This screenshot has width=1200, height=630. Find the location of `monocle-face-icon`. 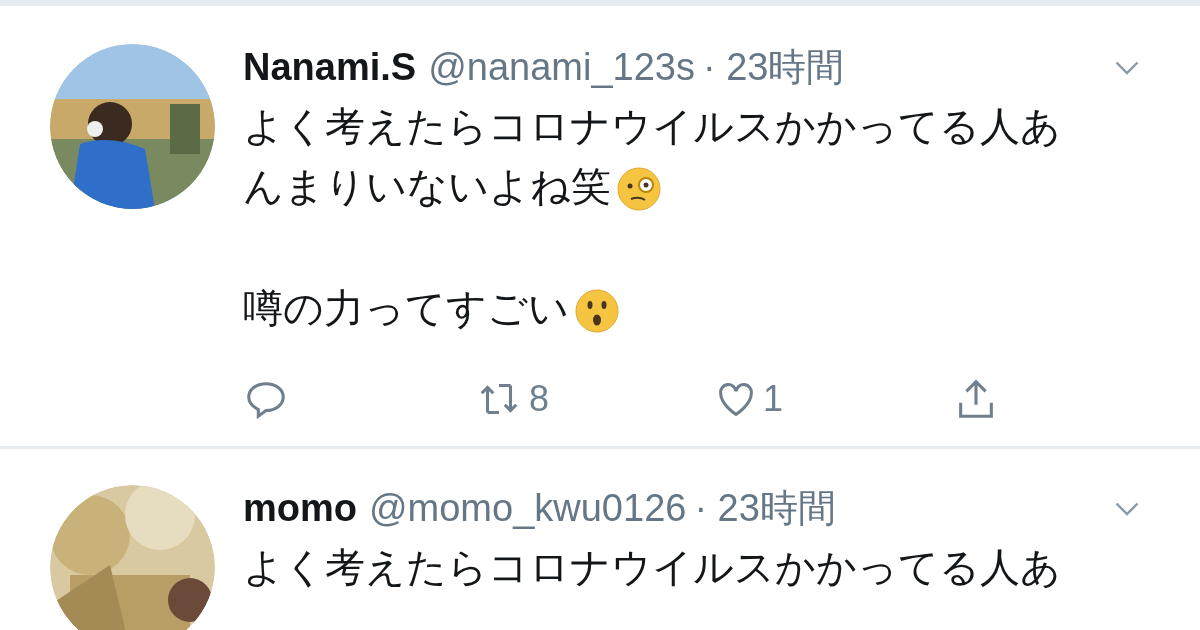

monocle-face-icon is located at coordinates (639, 189).